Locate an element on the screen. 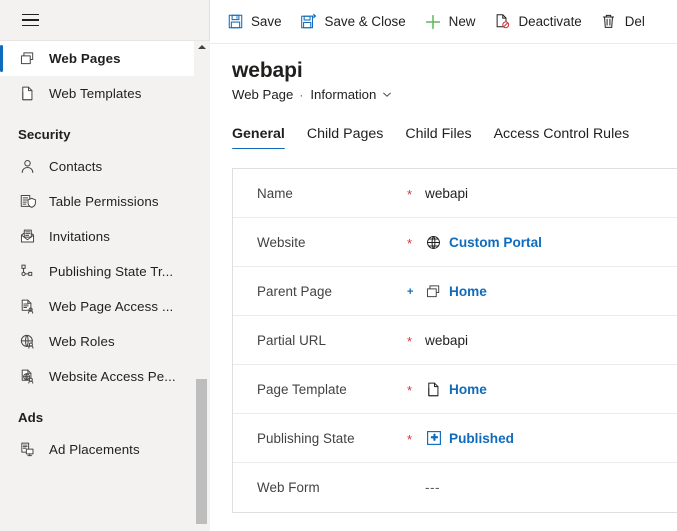  del-button: Del is located at coordinates (622, 22).